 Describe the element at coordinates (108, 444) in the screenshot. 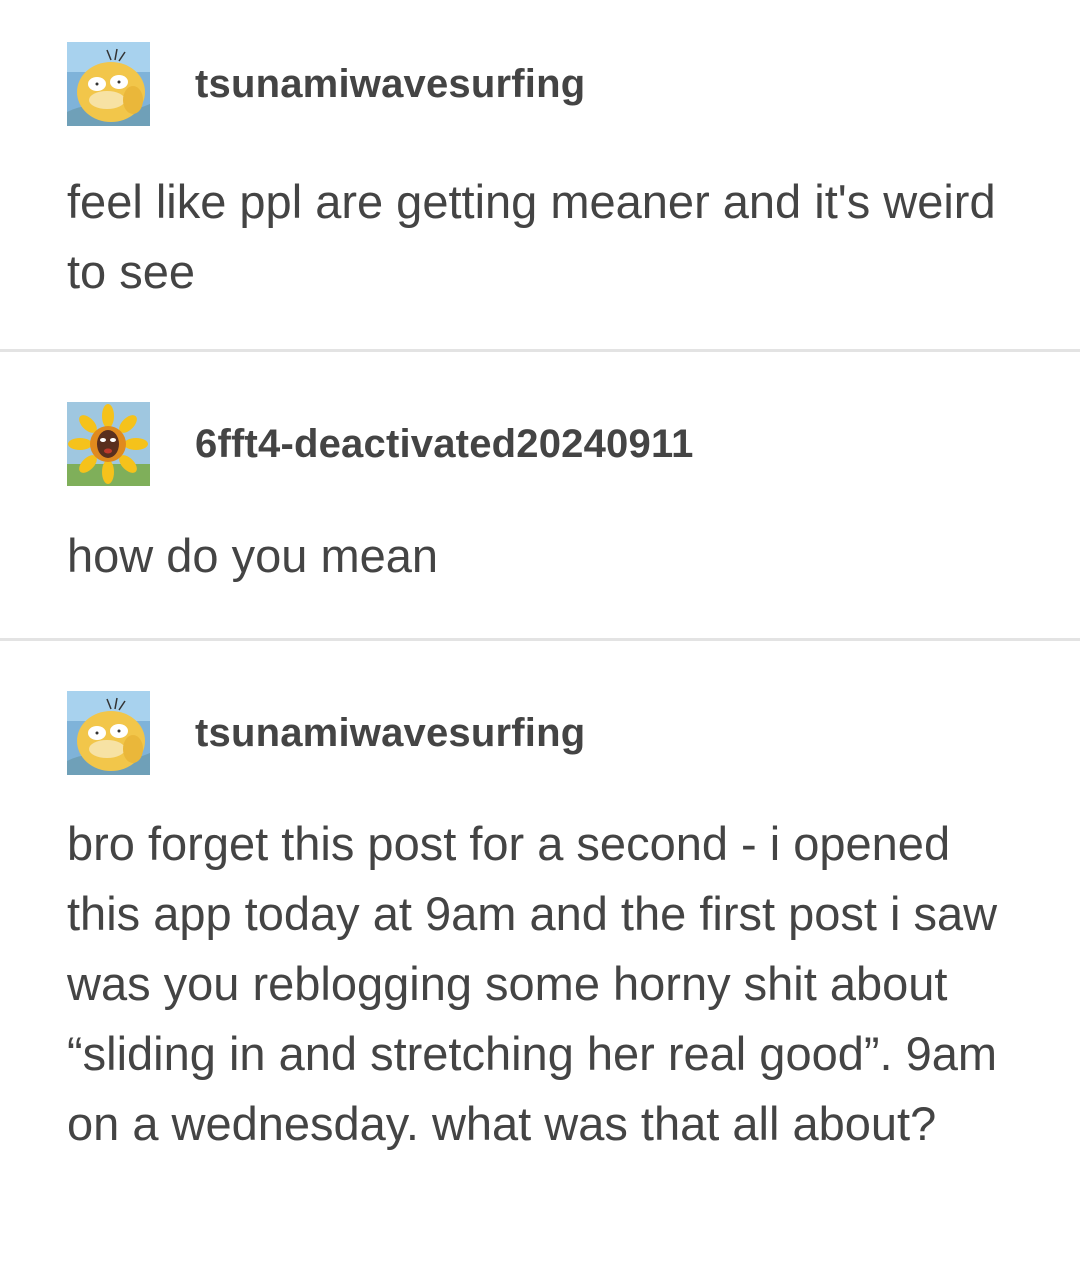

I see `sunflower-face-avatar-icon` at that location.